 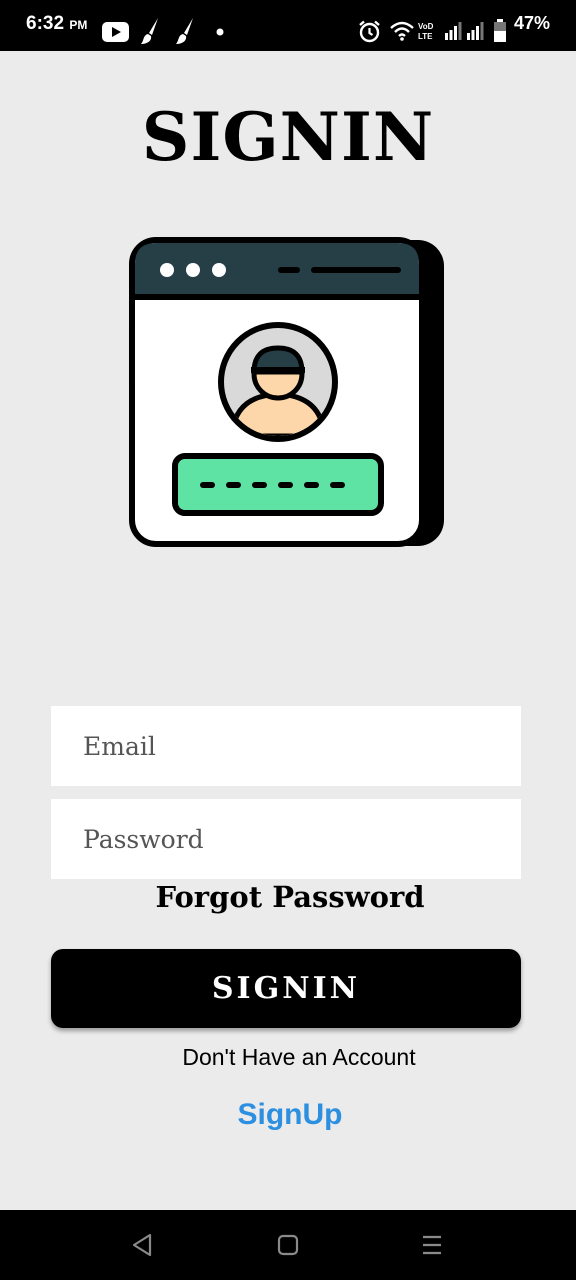 I want to click on status-time: 6:32 PM, so click(x=57, y=23).